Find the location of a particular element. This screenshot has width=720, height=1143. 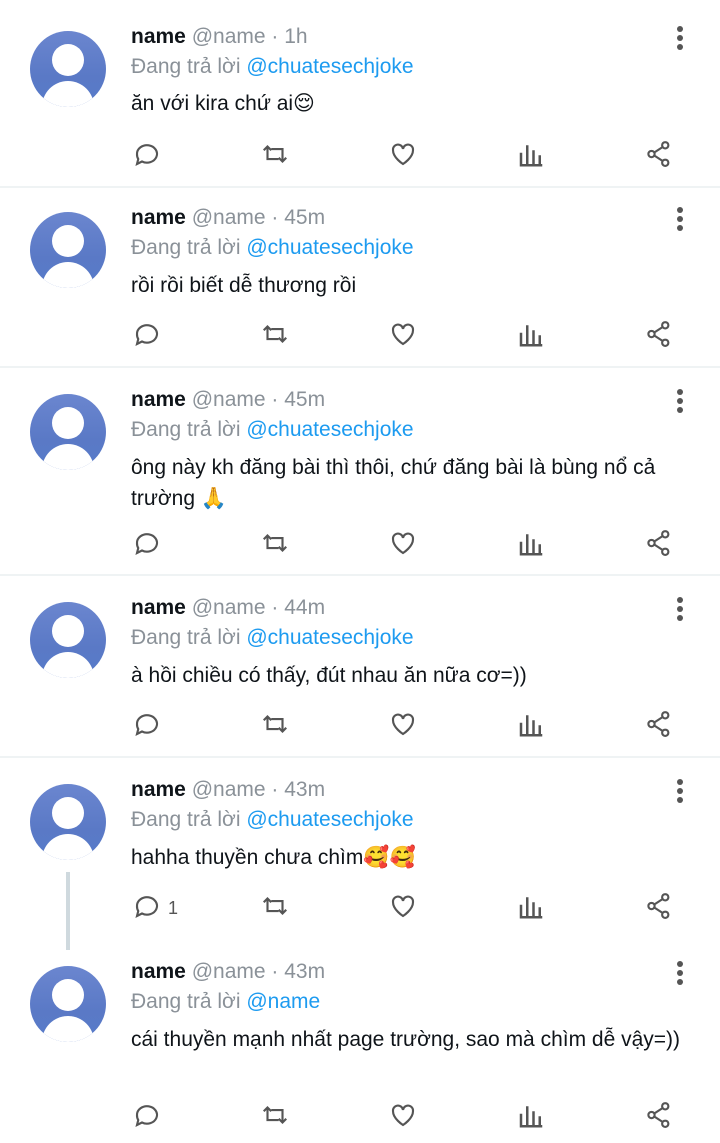

tweet-header: name @name · 1h is located at coordinates (219, 37).